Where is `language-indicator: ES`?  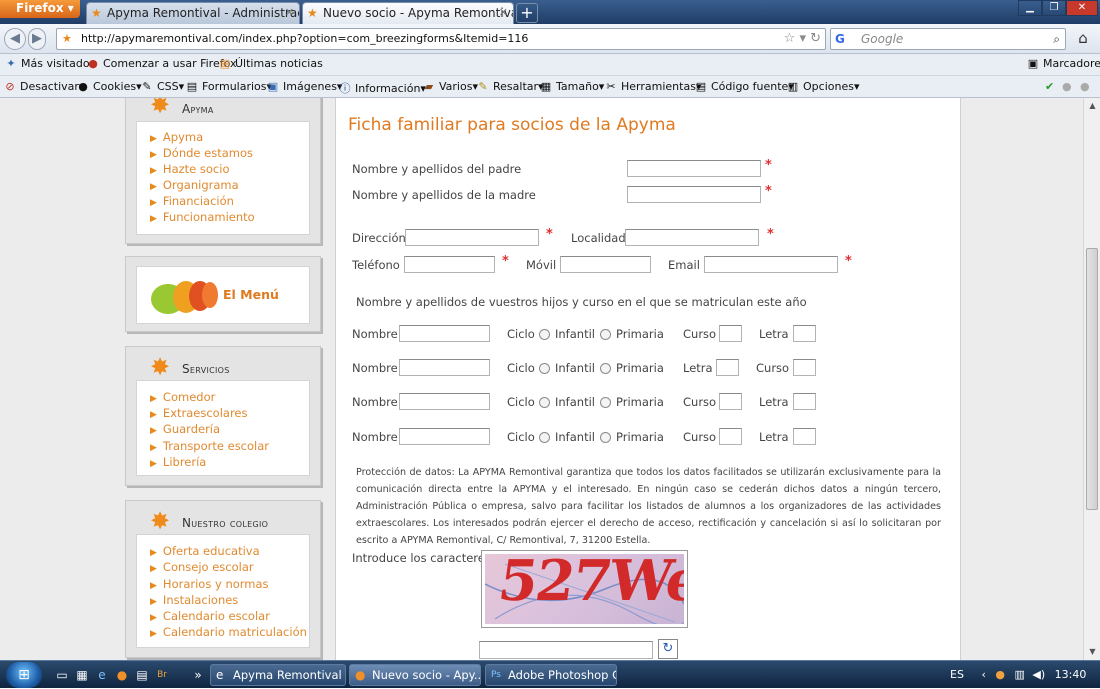 language-indicator: ES is located at coordinates (957, 674).